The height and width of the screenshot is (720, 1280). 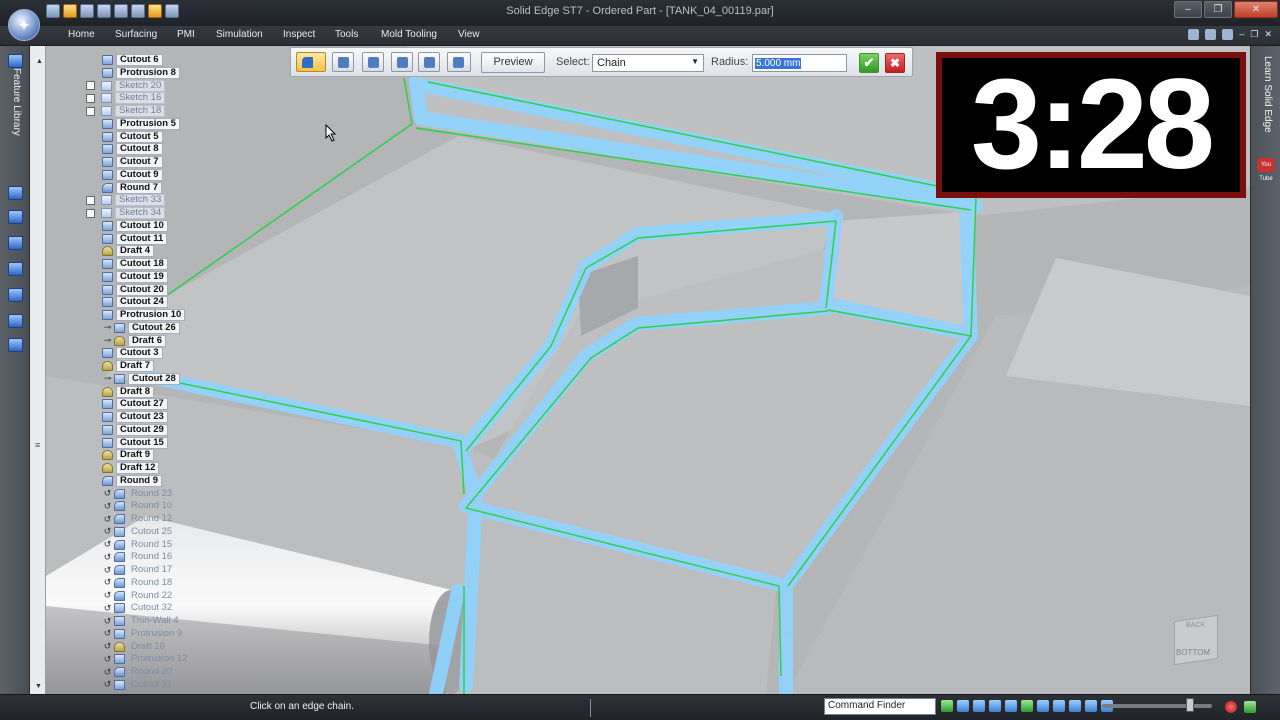 I want to click on tab-pmi: PMI, so click(x=186, y=34).